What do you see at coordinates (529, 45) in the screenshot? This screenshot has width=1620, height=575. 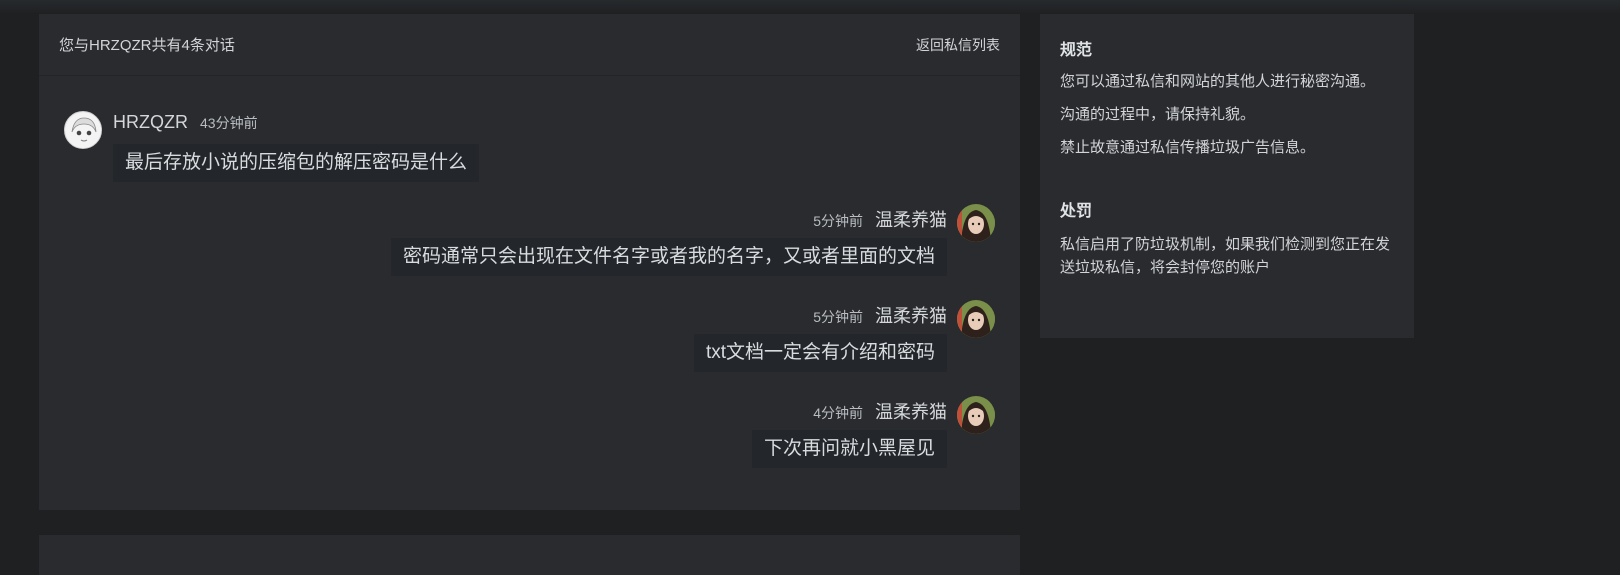 I see `conversation-header: 您与HRZQZR共有4条对话 返回私信列表` at bounding box center [529, 45].